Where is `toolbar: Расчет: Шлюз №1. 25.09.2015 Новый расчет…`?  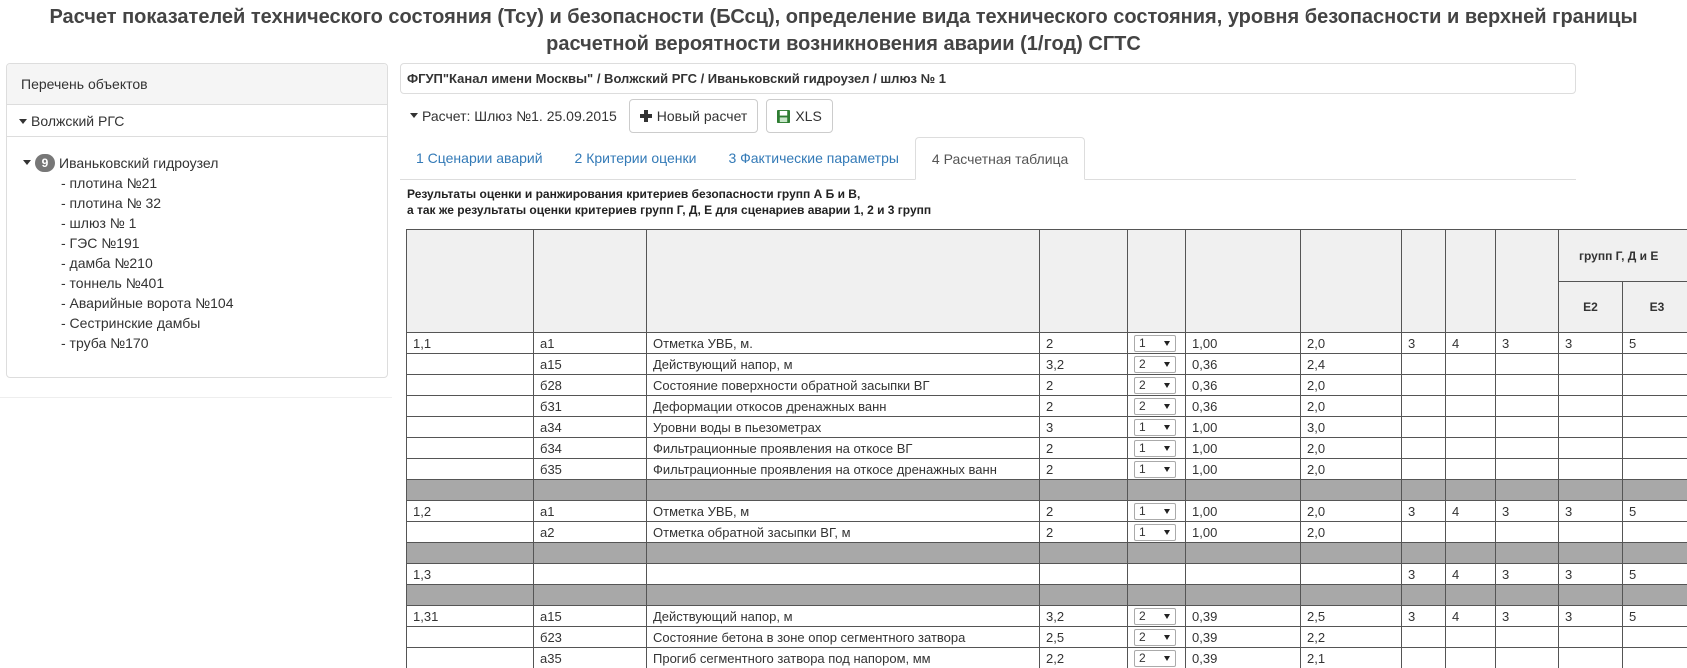
toolbar: Расчет: Шлюз №1. 25.09.2015 Новый расчет… is located at coordinates (620, 116).